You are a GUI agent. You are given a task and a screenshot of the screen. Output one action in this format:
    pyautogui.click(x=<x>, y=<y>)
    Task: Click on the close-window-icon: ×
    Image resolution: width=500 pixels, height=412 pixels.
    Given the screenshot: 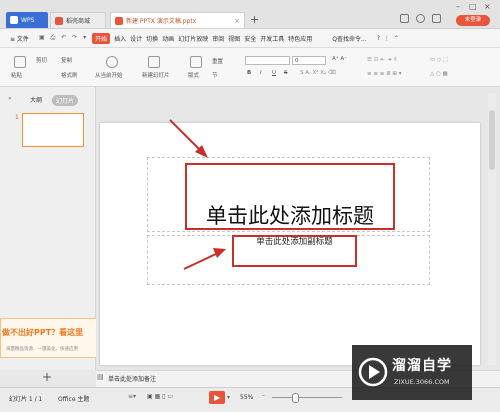 What is the action you would take?
    pyautogui.click(x=487, y=6)
    